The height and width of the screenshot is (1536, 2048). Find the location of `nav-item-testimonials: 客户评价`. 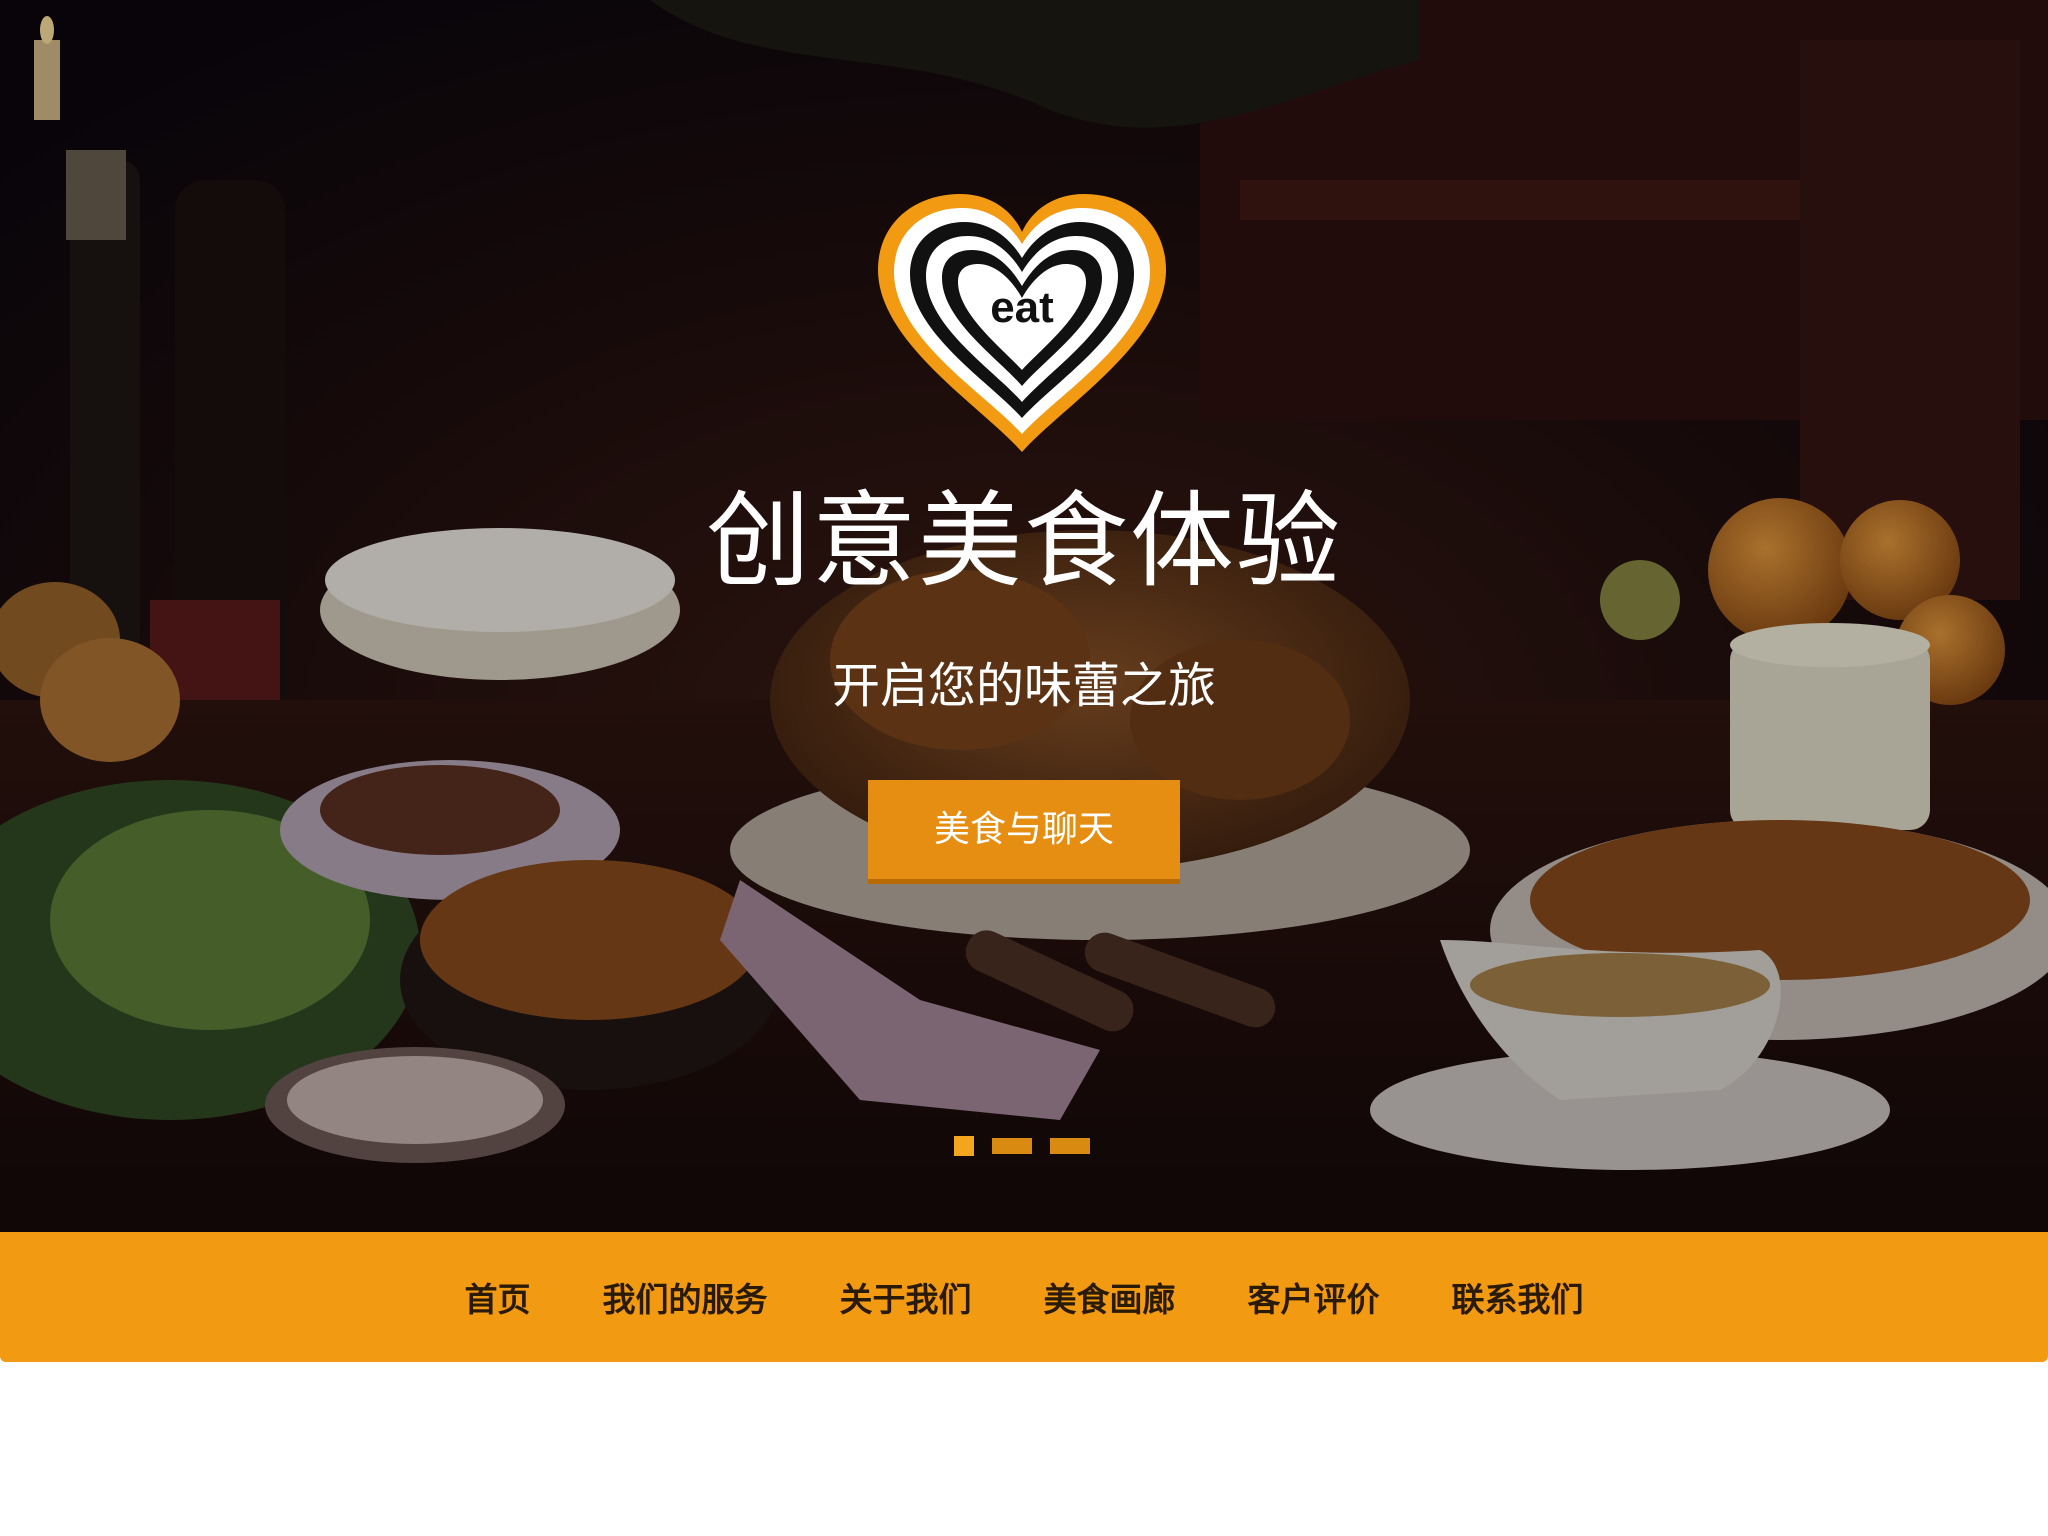

nav-item-testimonials: 客户评价 is located at coordinates (1314, 1297).